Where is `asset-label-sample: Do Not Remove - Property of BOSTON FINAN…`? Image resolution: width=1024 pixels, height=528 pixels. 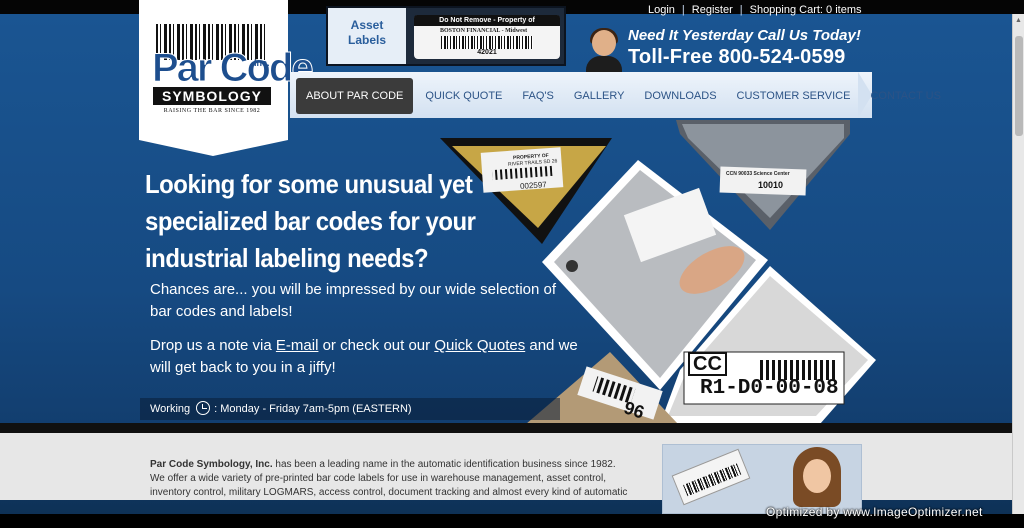 asset-label-sample: Do Not Remove - Property of BOSTON FINAN… is located at coordinates (487, 37).